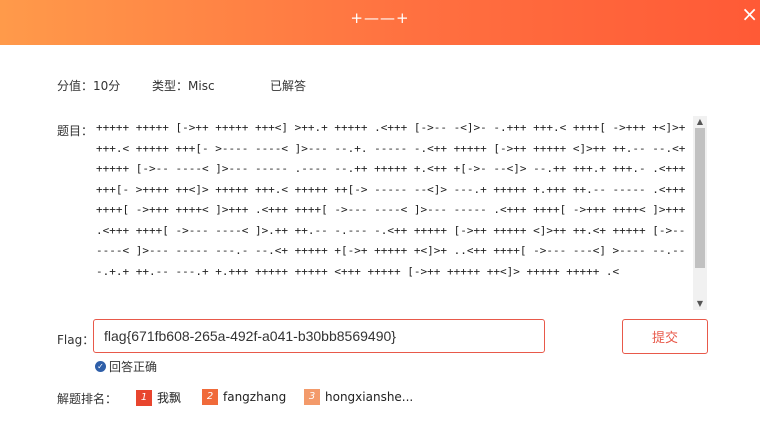 Image resolution: width=760 pixels, height=422 pixels. I want to click on result-status: ✓ 回答正确, so click(126, 366).